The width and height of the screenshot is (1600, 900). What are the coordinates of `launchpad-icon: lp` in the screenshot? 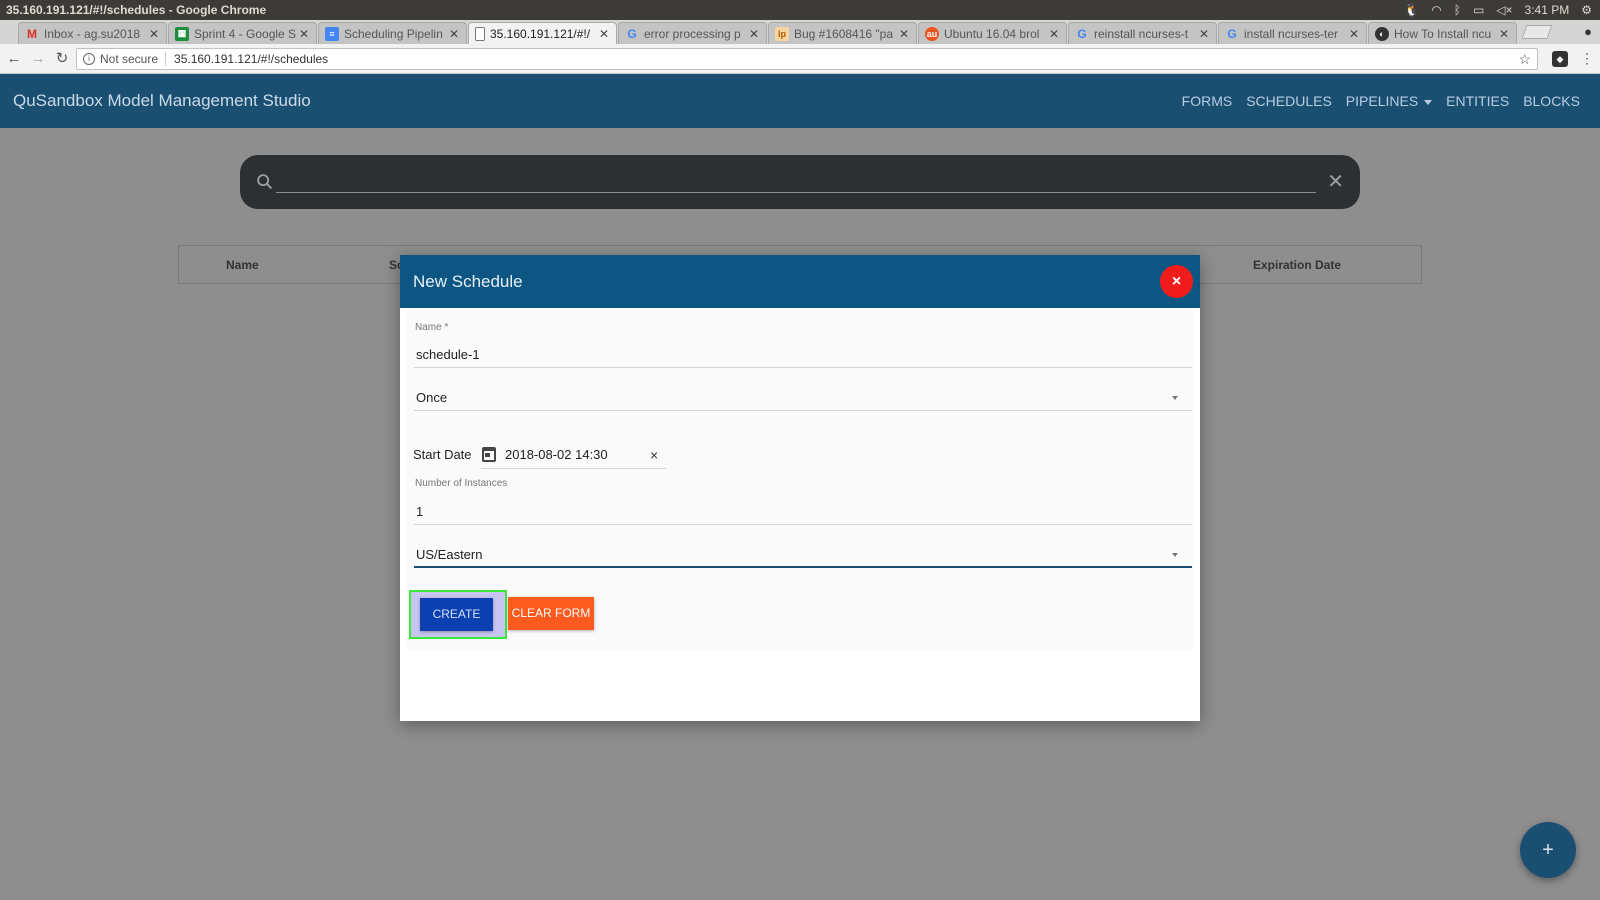 It's located at (782, 33).